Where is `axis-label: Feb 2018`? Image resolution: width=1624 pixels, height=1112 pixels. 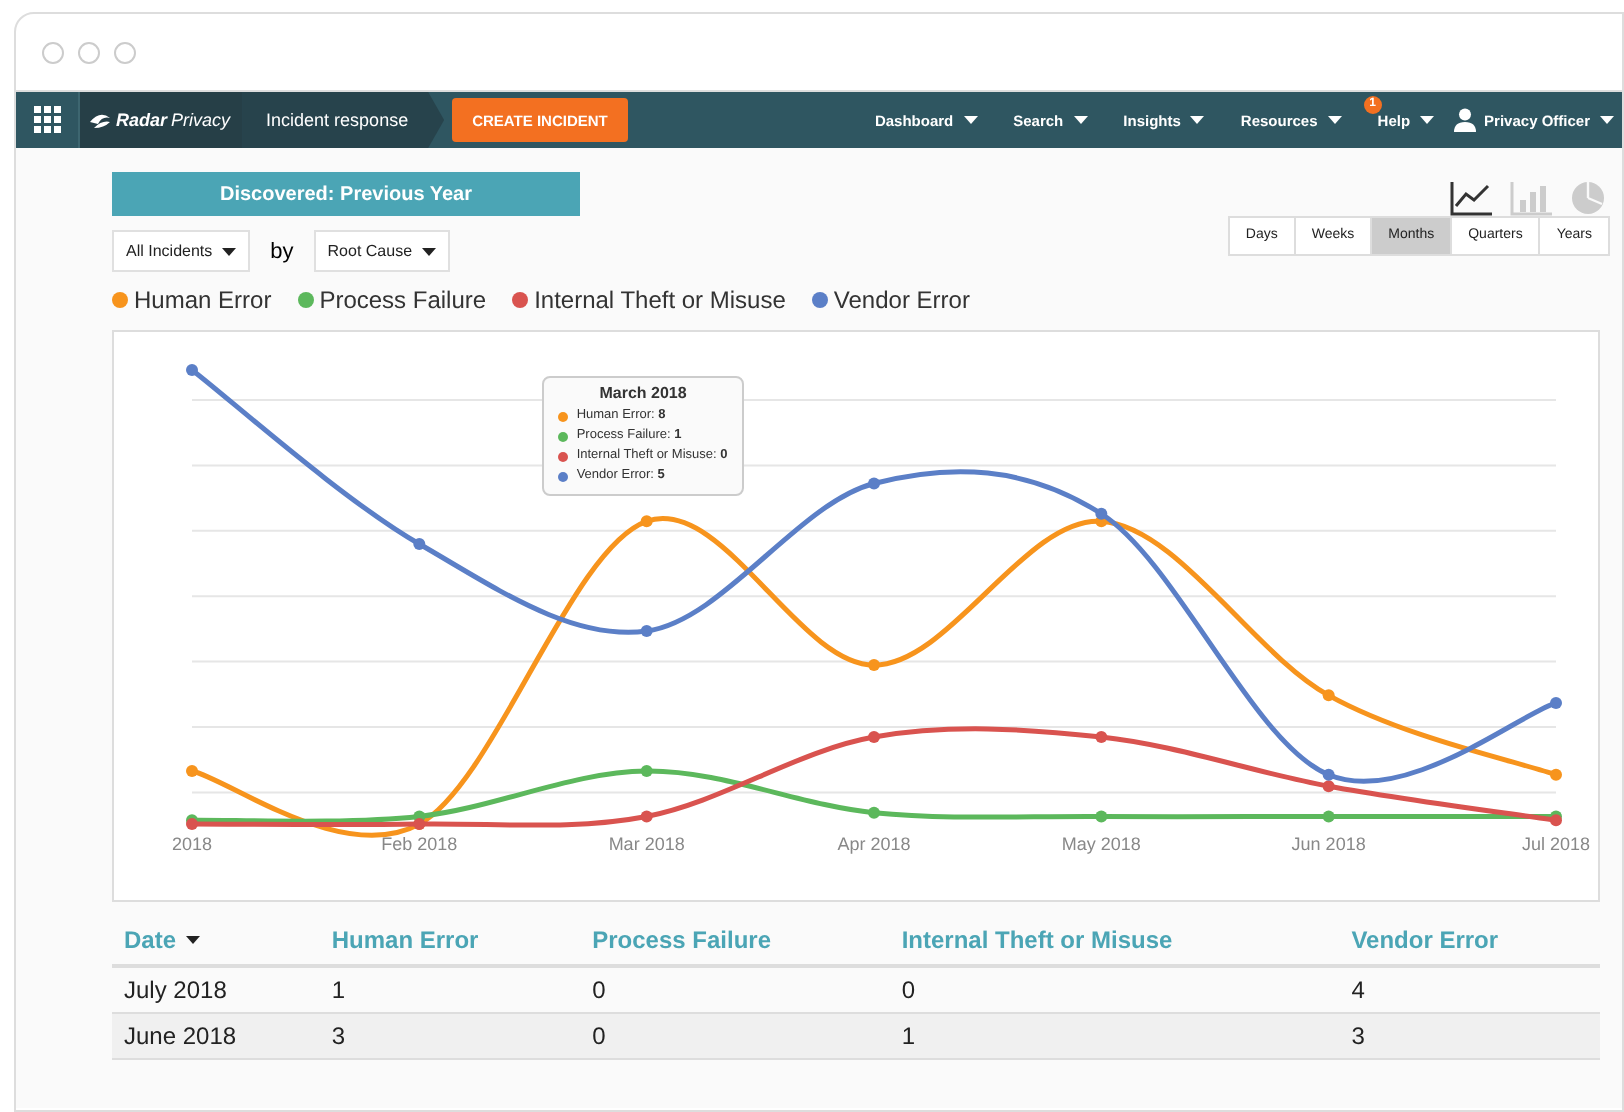
axis-label: Feb 2018 is located at coordinates (419, 844).